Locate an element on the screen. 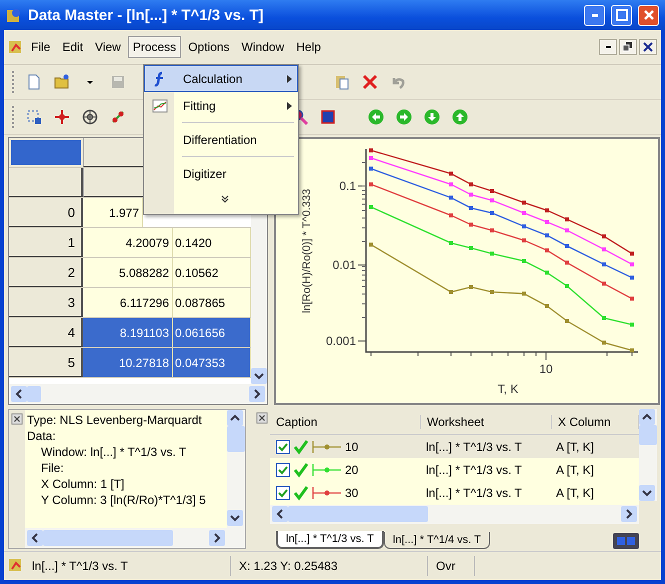 Image resolution: width=665 pixels, height=584 pixels. tick-label: 0.1 is located at coordinates (347, 186).